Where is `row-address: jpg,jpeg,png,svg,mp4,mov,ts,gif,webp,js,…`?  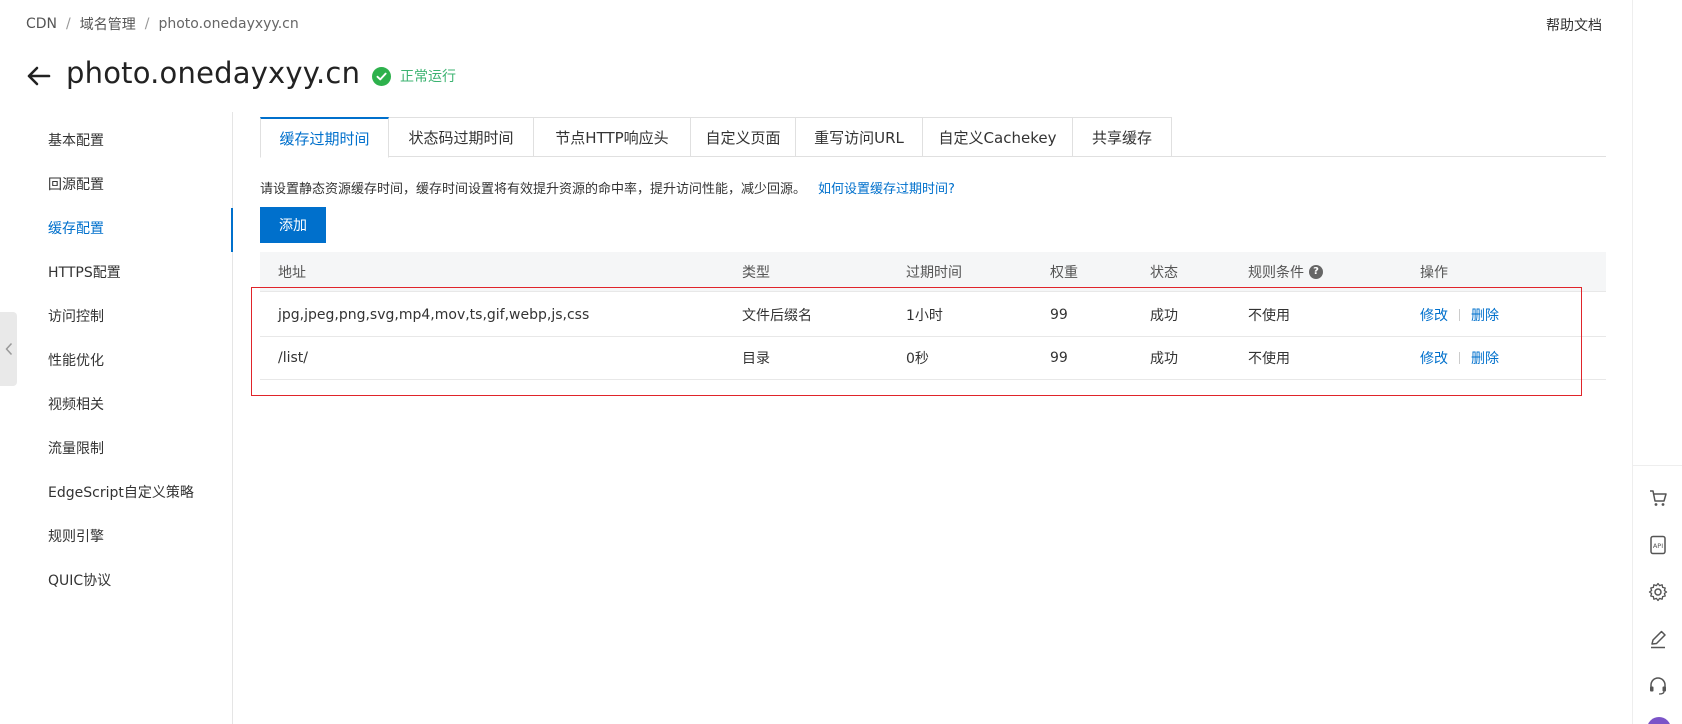 row-address: jpg,jpeg,png,svg,mp4,mov,ts,gif,webp,js,… is located at coordinates (434, 315).